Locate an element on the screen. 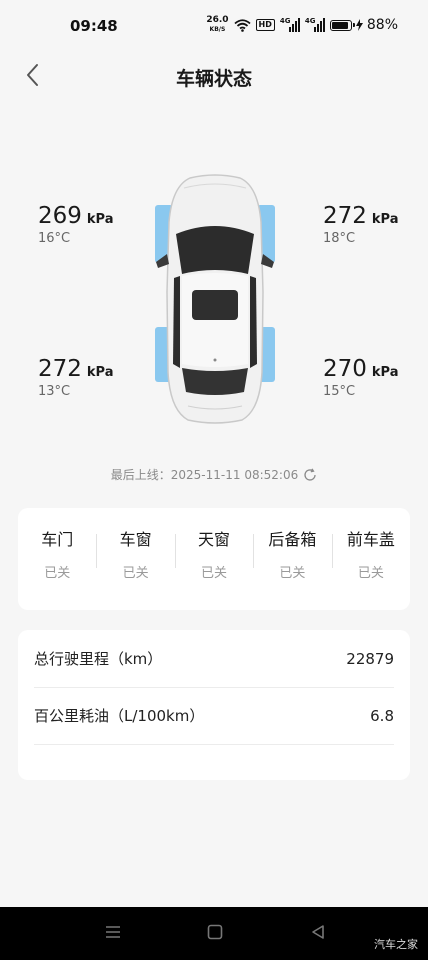  status-item-name: 车窗 is located at coordinates (135, 539).